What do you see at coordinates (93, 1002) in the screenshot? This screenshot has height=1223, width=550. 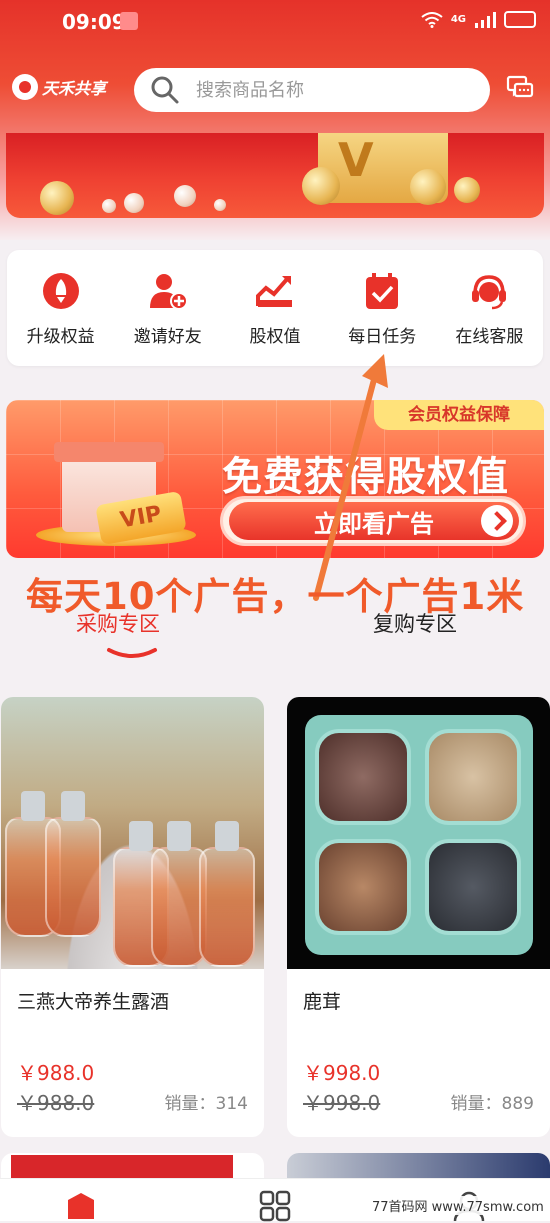 I see `product-name: 三燕大帝养生露酒` at bounding box center [93, 1002].